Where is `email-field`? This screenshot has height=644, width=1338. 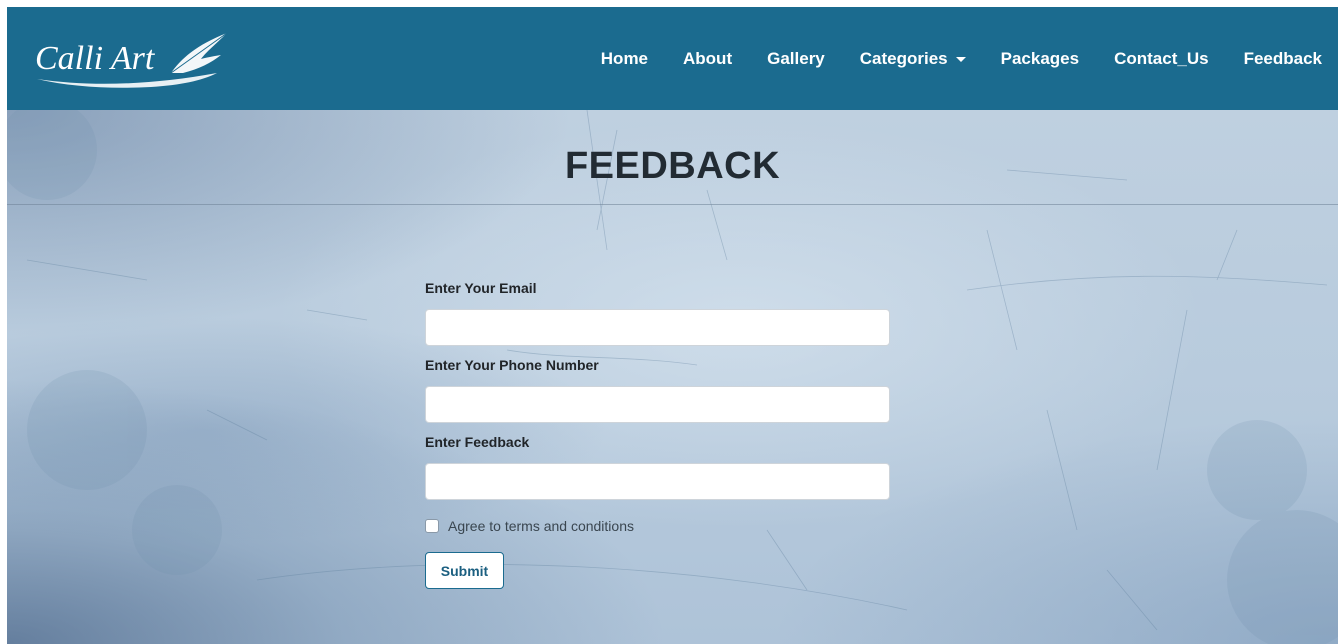
email-field is located at coordinates (657, 327).